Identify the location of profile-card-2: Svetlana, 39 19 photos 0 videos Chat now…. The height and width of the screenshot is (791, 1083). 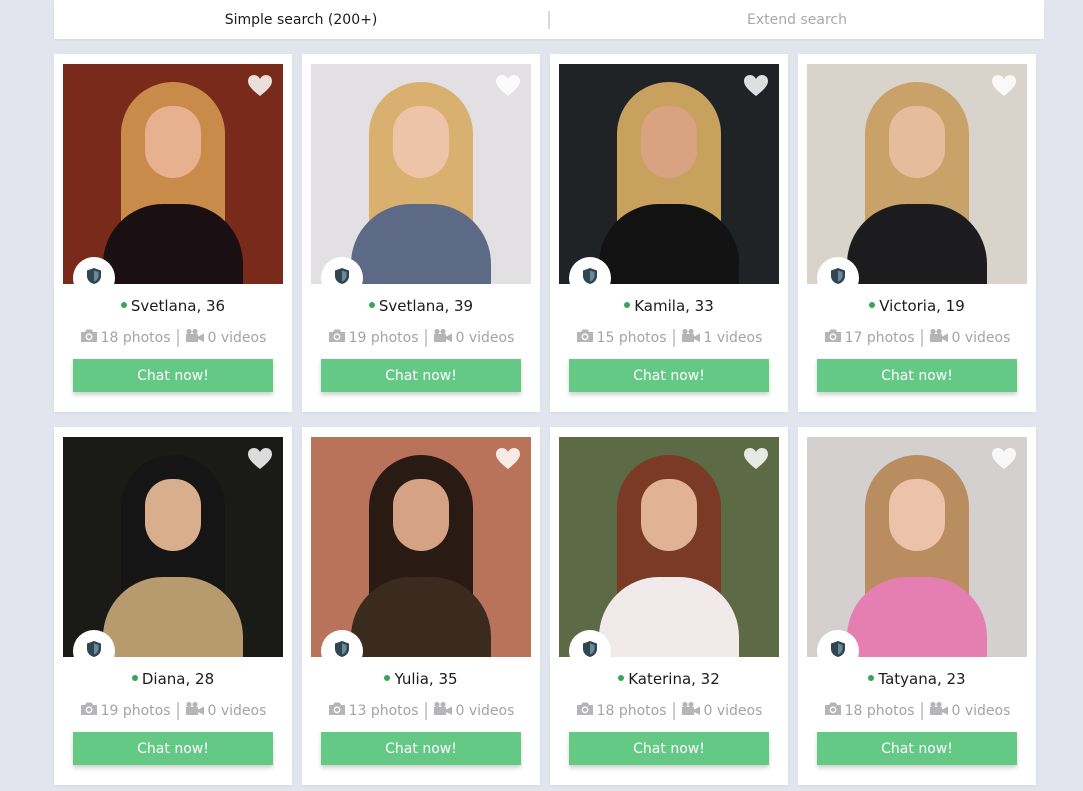
(421, 233).